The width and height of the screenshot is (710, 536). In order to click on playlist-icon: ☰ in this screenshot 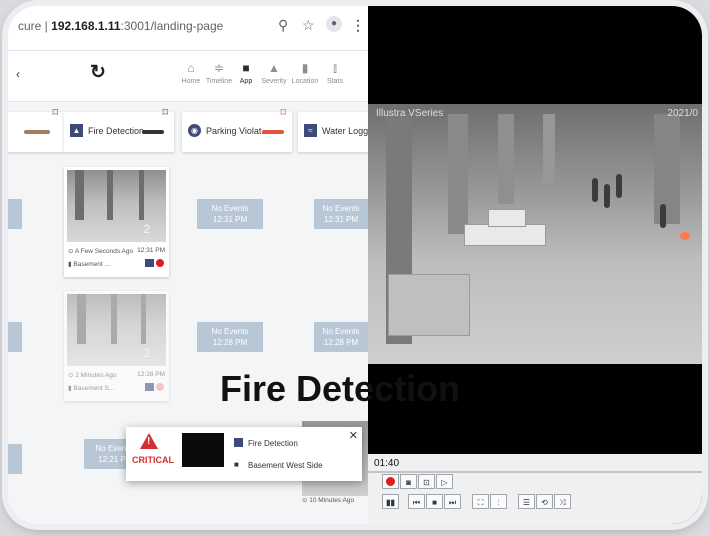, I will do `click(526, 501)`.